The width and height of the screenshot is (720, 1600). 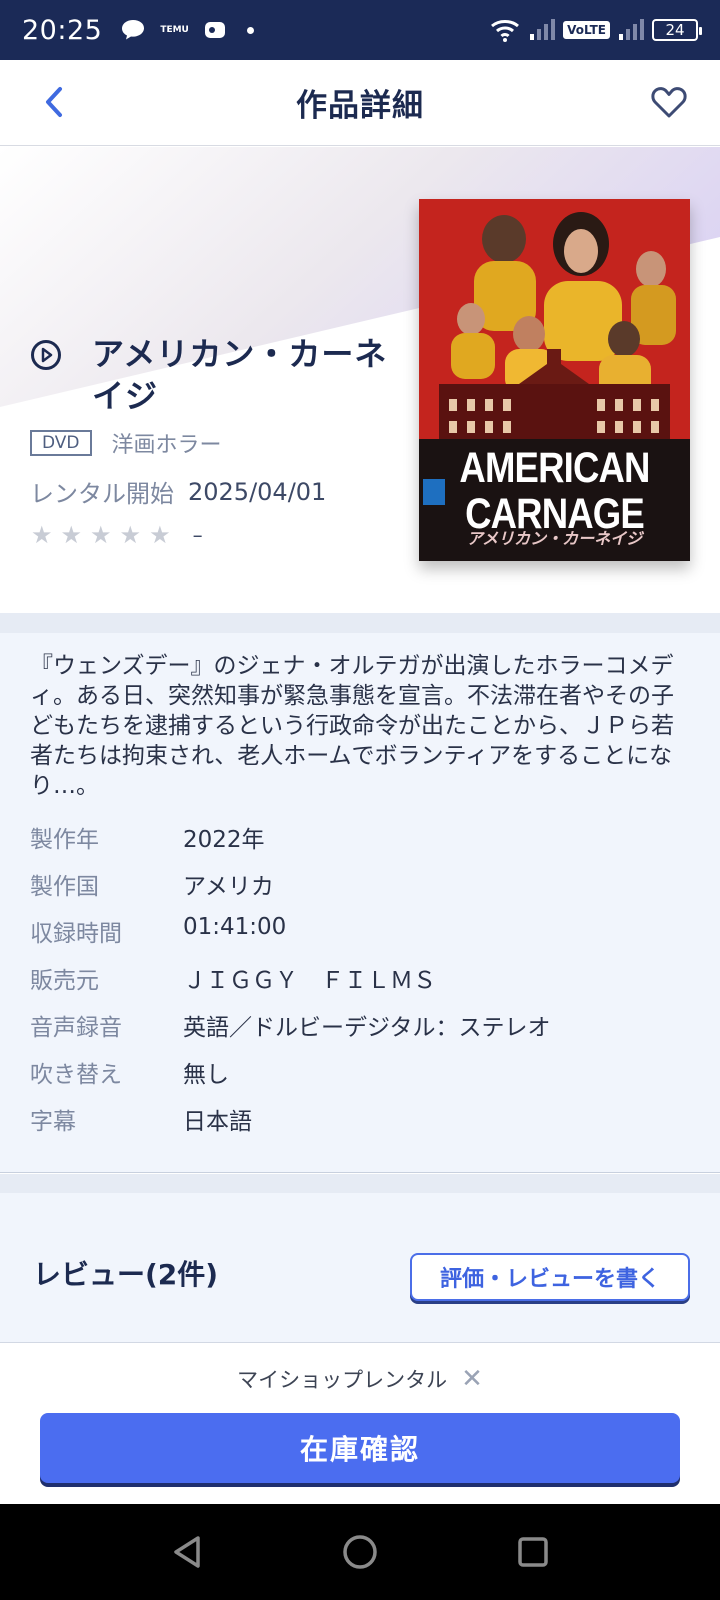 What do you see at coordinates (126, 1274) in the screenshot?
I see `reviews-heading: レビュー(2件)` at bounding box center [126, 1274].